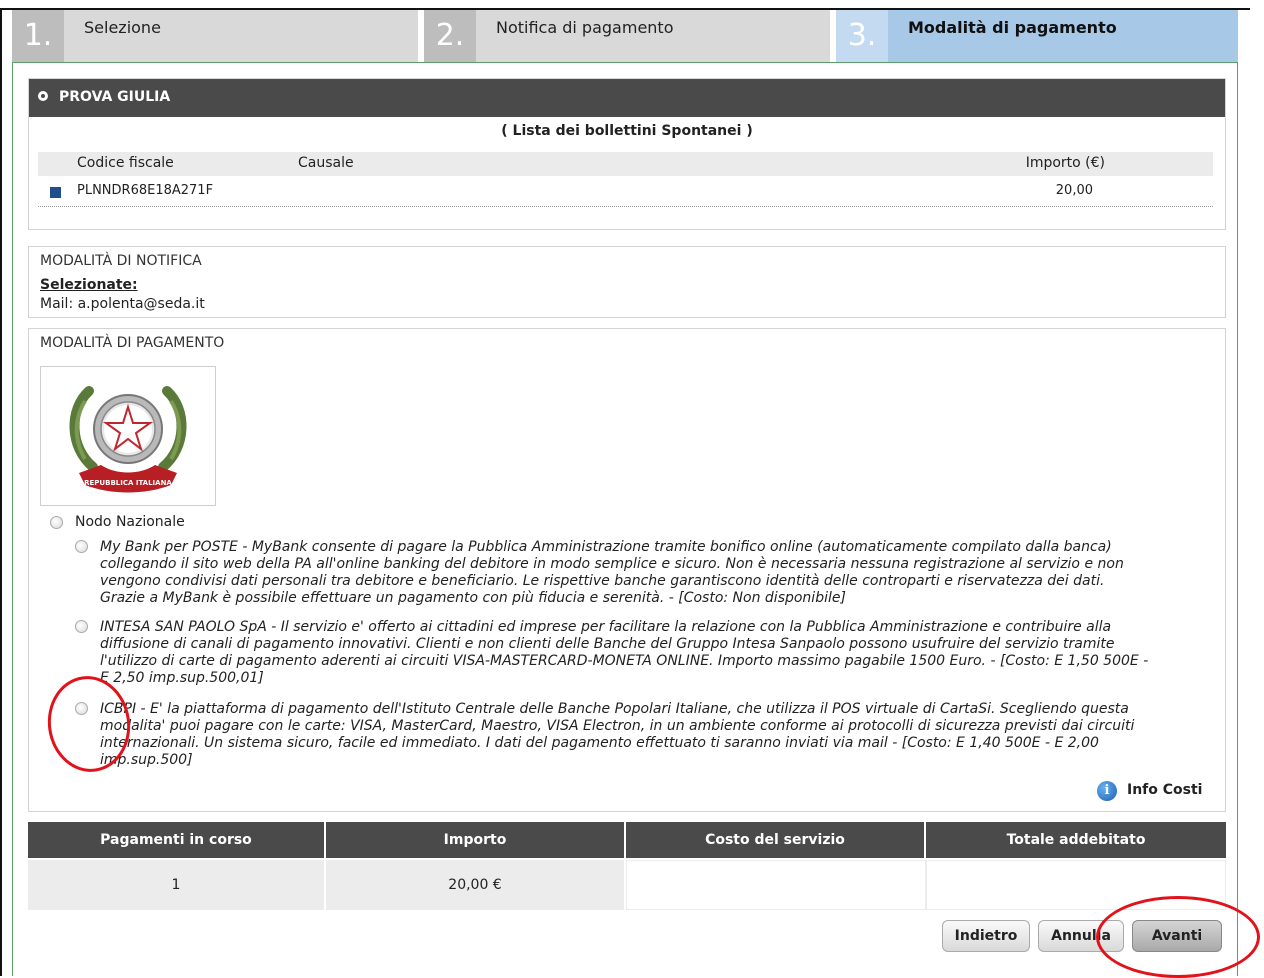  Describe the element at coordinates (326, 163) in the screenshot. I see `column-header-causale: Causale` at that location.